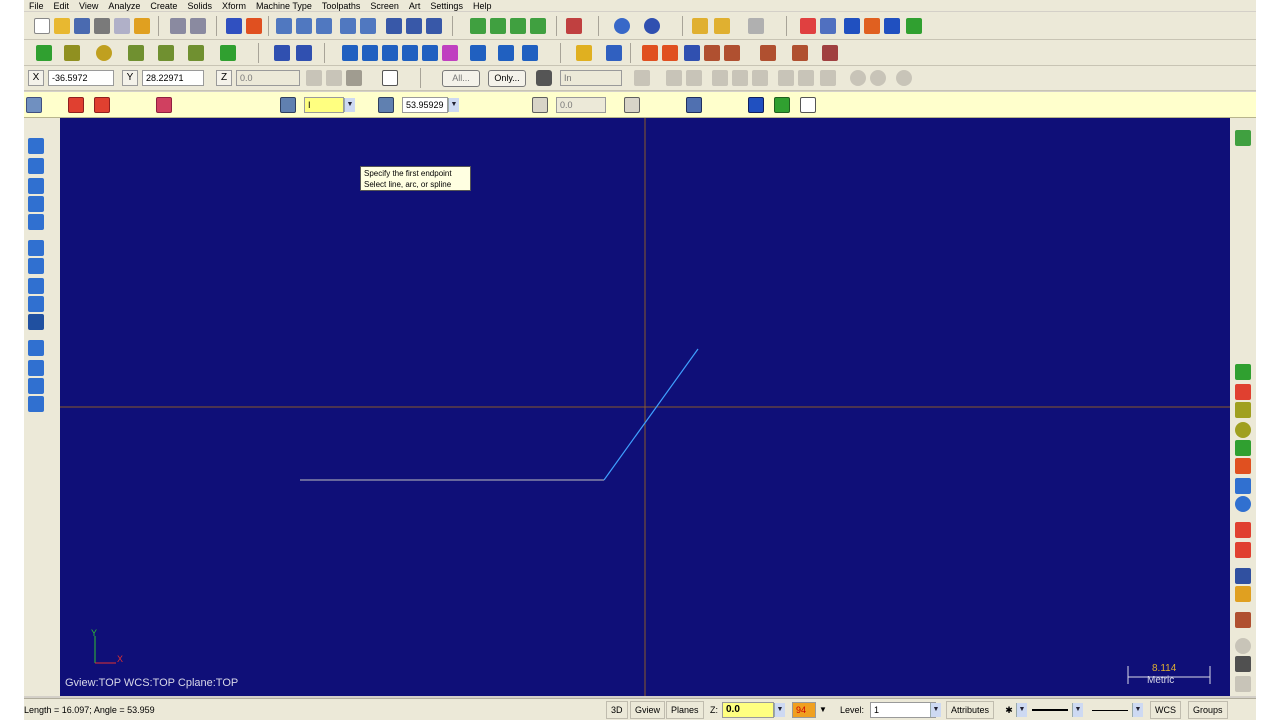 This screenshot has width=1280, height=720. I want to click on gview-top-icon, so click(414, 26).